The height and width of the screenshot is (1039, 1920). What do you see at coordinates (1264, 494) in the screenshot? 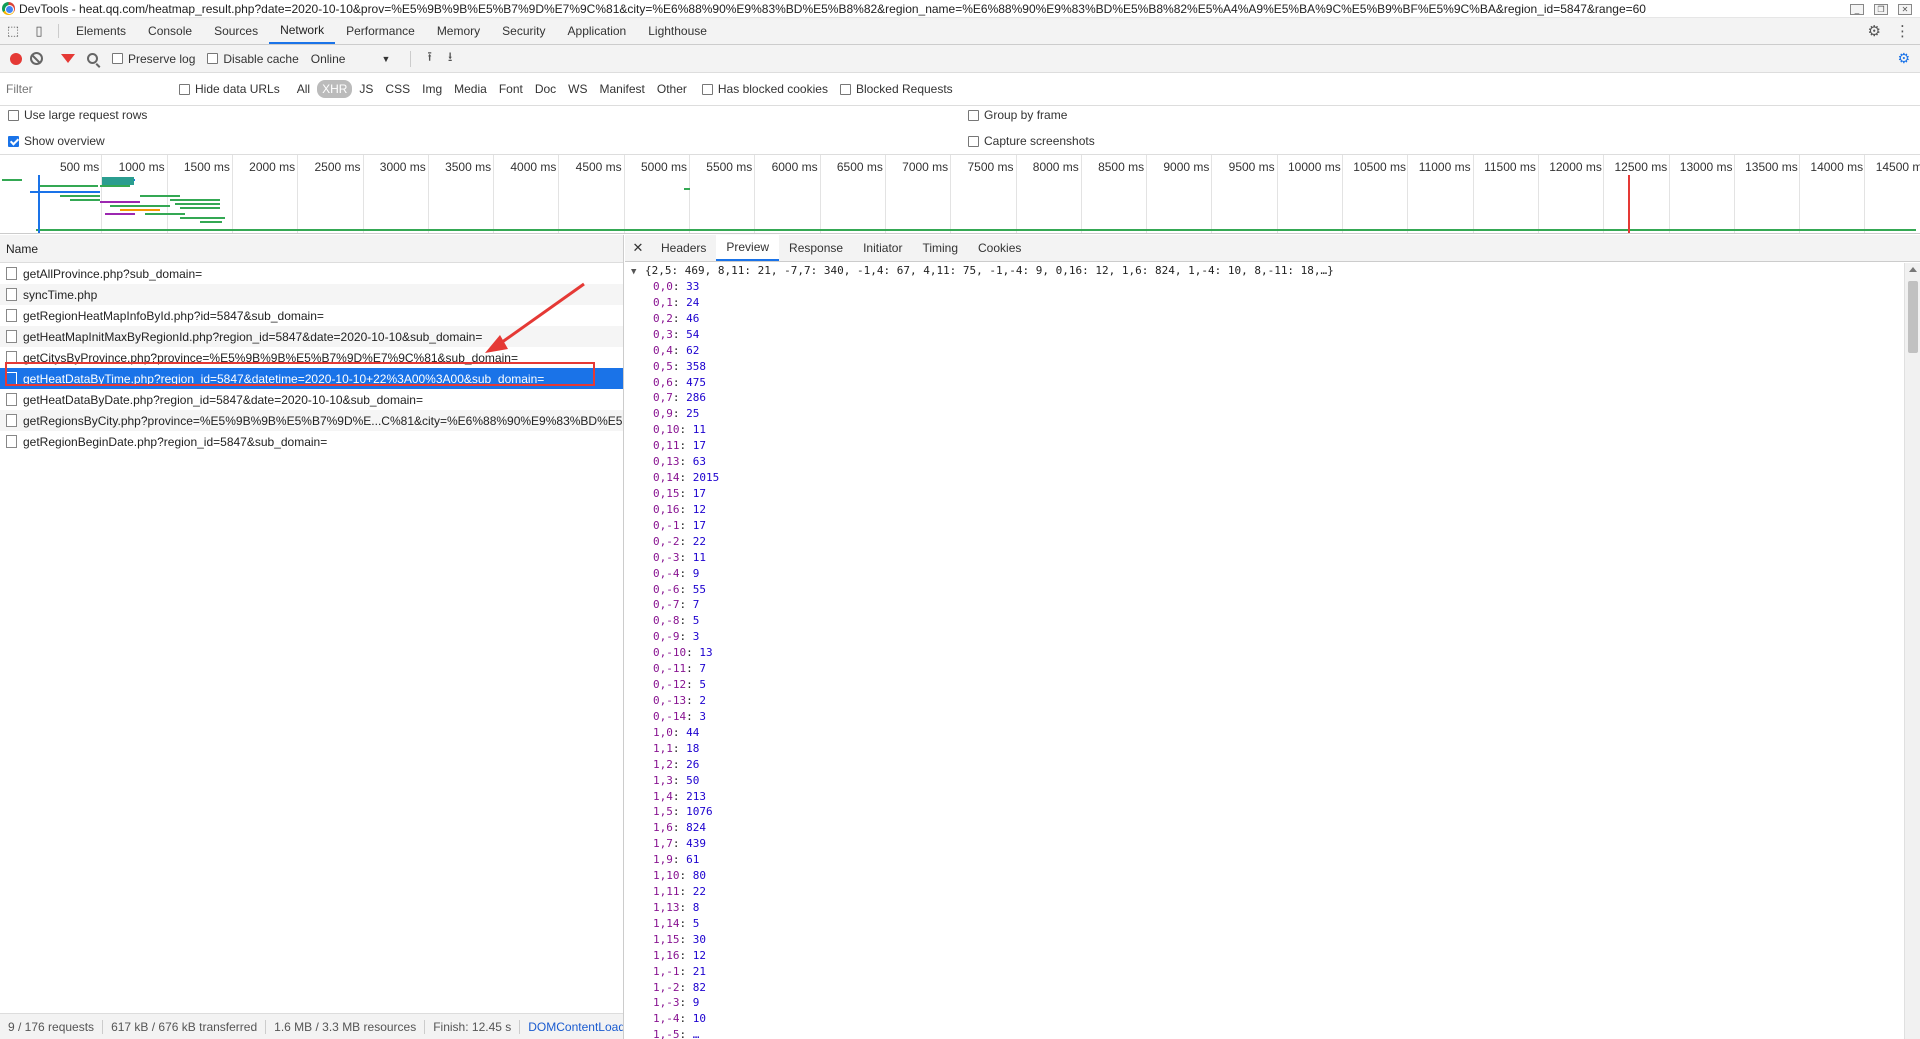
I see `json-entry: 0,15: 17` at bounding box center [1264, 494].